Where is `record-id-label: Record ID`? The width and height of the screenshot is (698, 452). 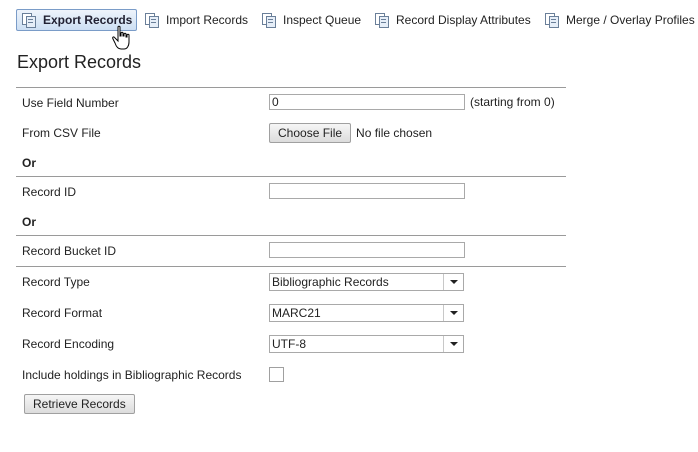
record-id-label: Record ID is located at coordinates (49, 192).